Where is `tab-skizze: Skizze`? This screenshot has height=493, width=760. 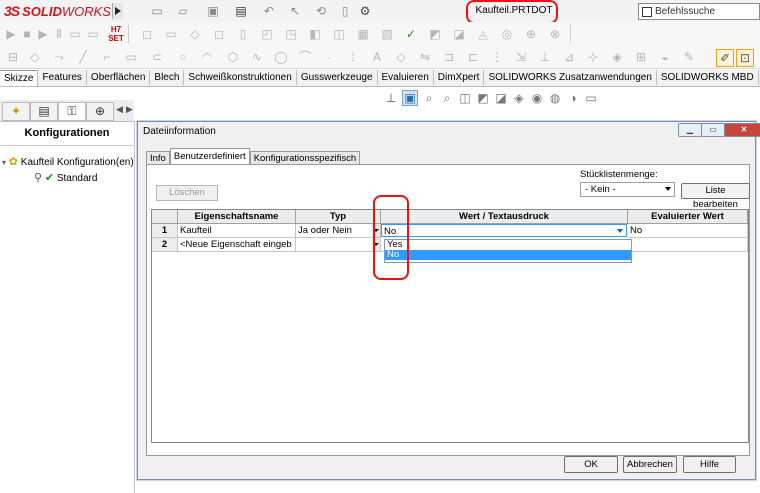 tab-skizze: Skizze is located at coordinates (19, 78).